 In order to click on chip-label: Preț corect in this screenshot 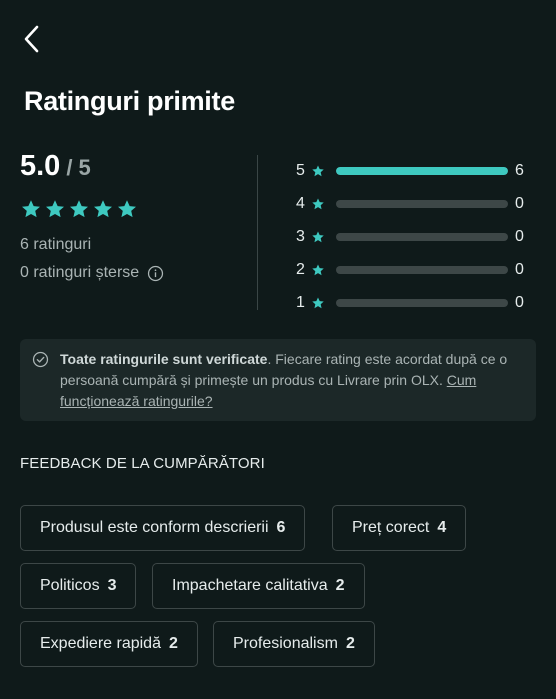, I will do `click(391, 527)`.